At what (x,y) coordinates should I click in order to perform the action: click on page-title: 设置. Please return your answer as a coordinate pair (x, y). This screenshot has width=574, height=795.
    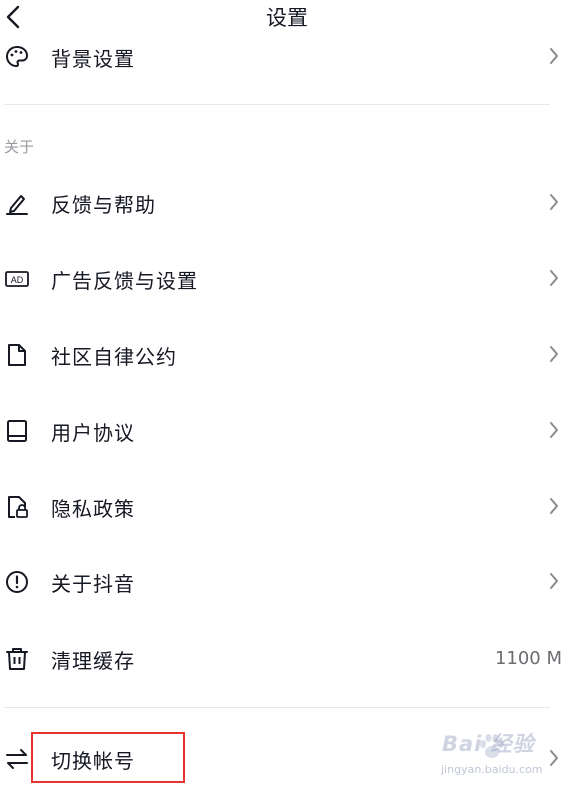
    Looking at the image, I should click on (287, 18).